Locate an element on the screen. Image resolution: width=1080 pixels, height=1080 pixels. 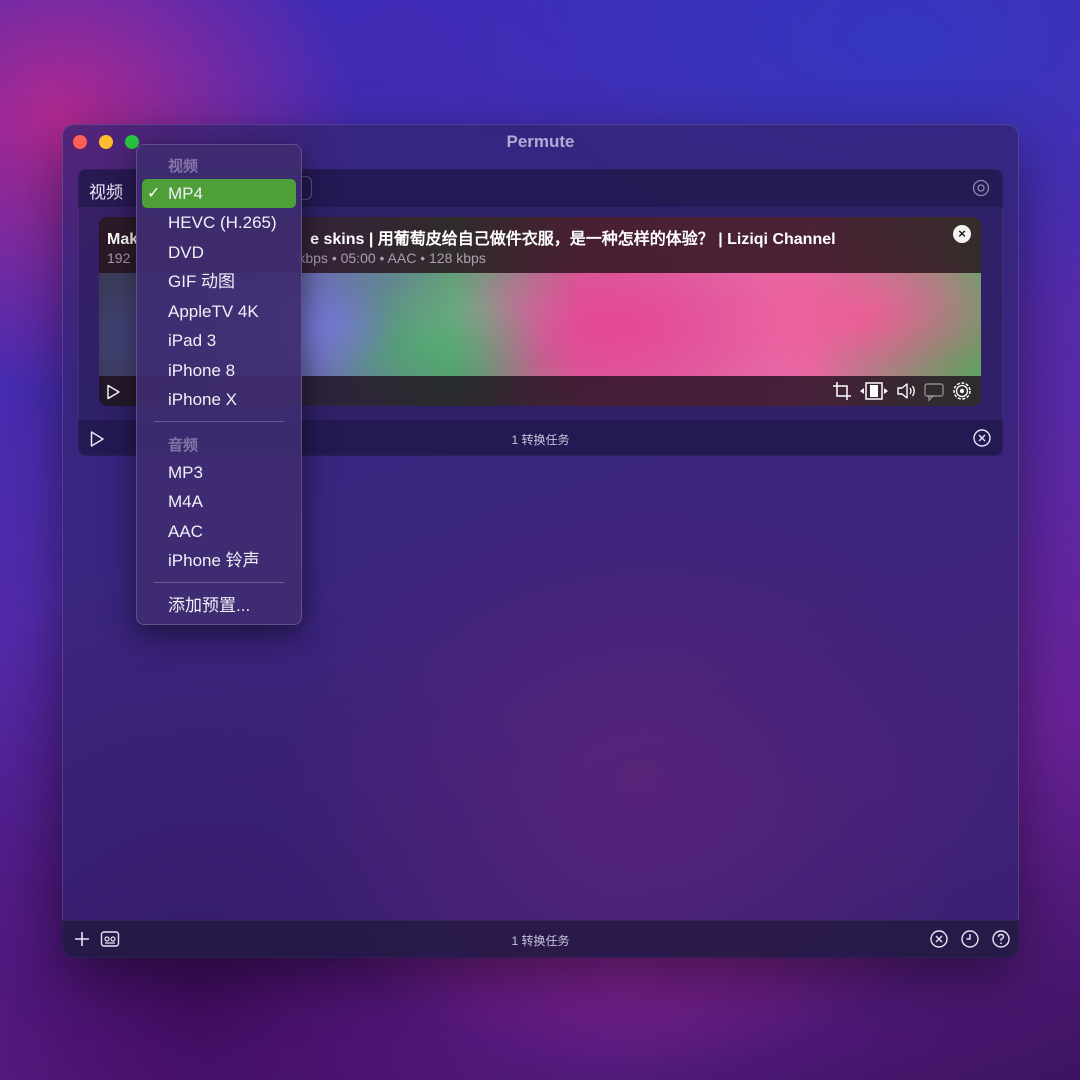
menu-item-dvd: DVD is located at coordinates (219, 252).